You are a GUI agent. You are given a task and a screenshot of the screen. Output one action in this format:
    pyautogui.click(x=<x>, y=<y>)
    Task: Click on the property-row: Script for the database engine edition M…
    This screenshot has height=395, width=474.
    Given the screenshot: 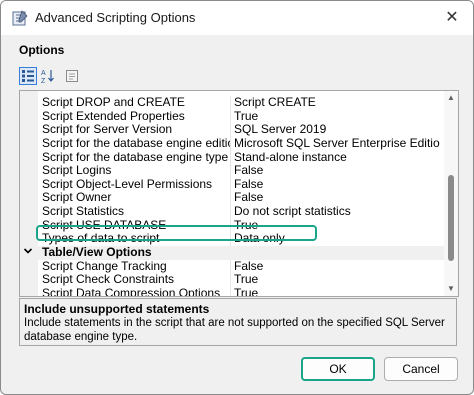 What is the action you would take?
    pyautogui.click(x=232, y=143)
    